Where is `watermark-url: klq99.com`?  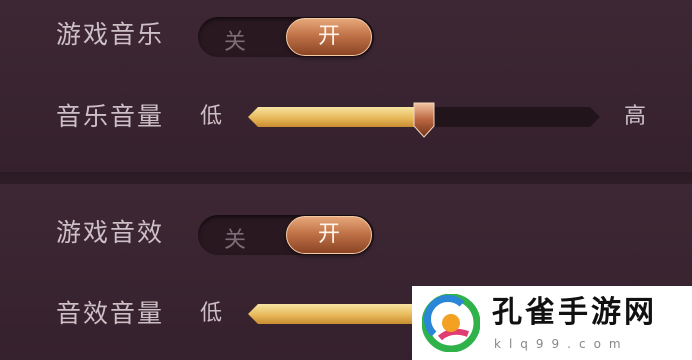 watermark-url: klq99.com is located at coordinates (561, 344).